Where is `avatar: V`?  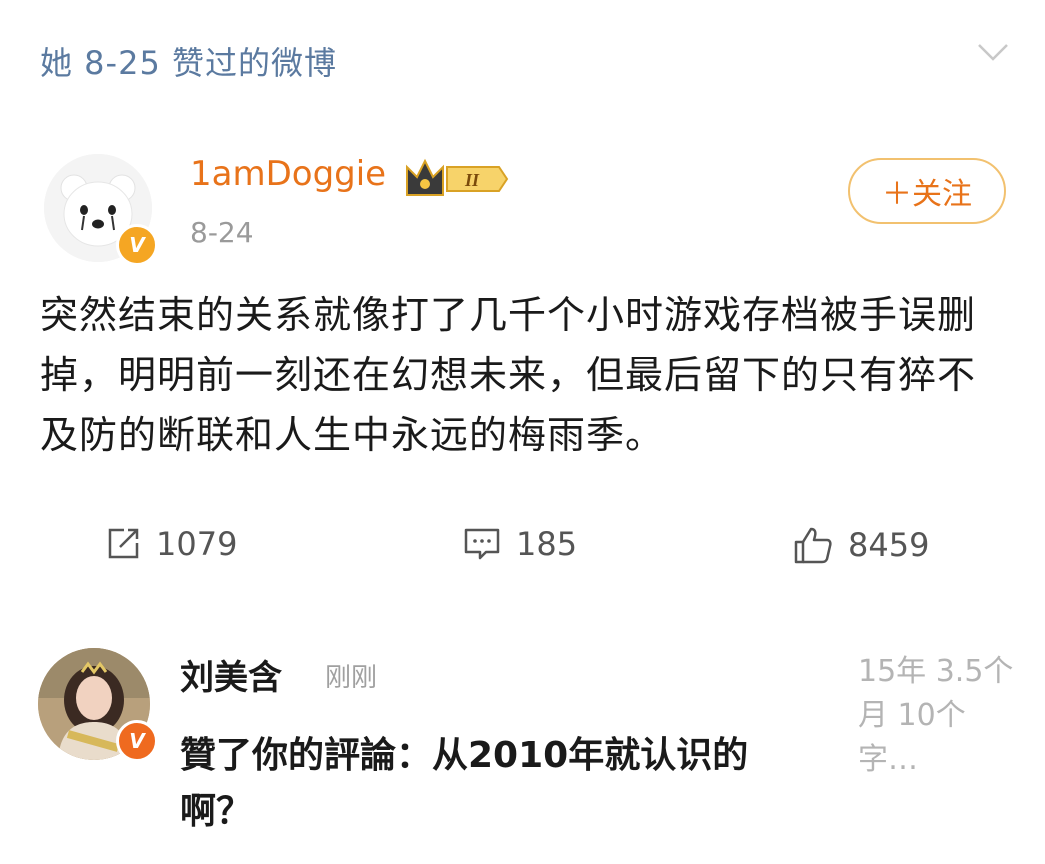
avatar: V is located at coordinates (101, 210).